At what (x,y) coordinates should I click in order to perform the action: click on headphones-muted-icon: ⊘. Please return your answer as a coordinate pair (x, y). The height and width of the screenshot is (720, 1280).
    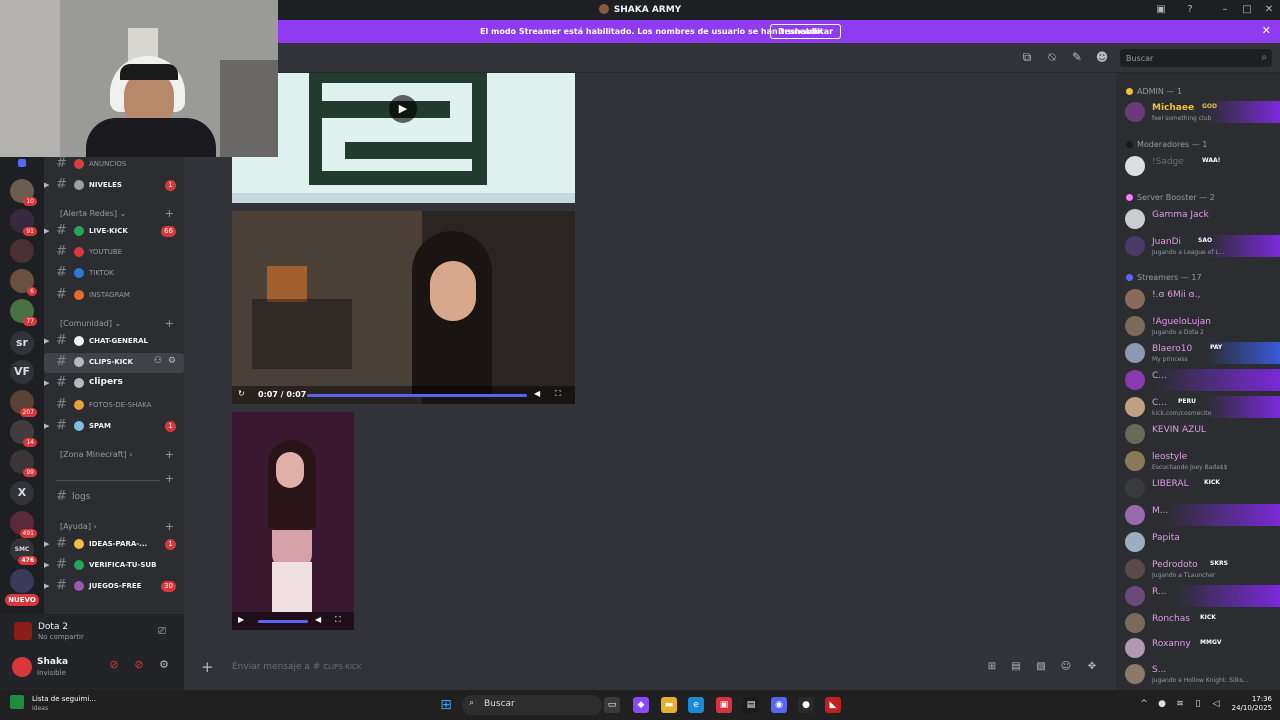
    Looking at the image, I should click on (139, 665).